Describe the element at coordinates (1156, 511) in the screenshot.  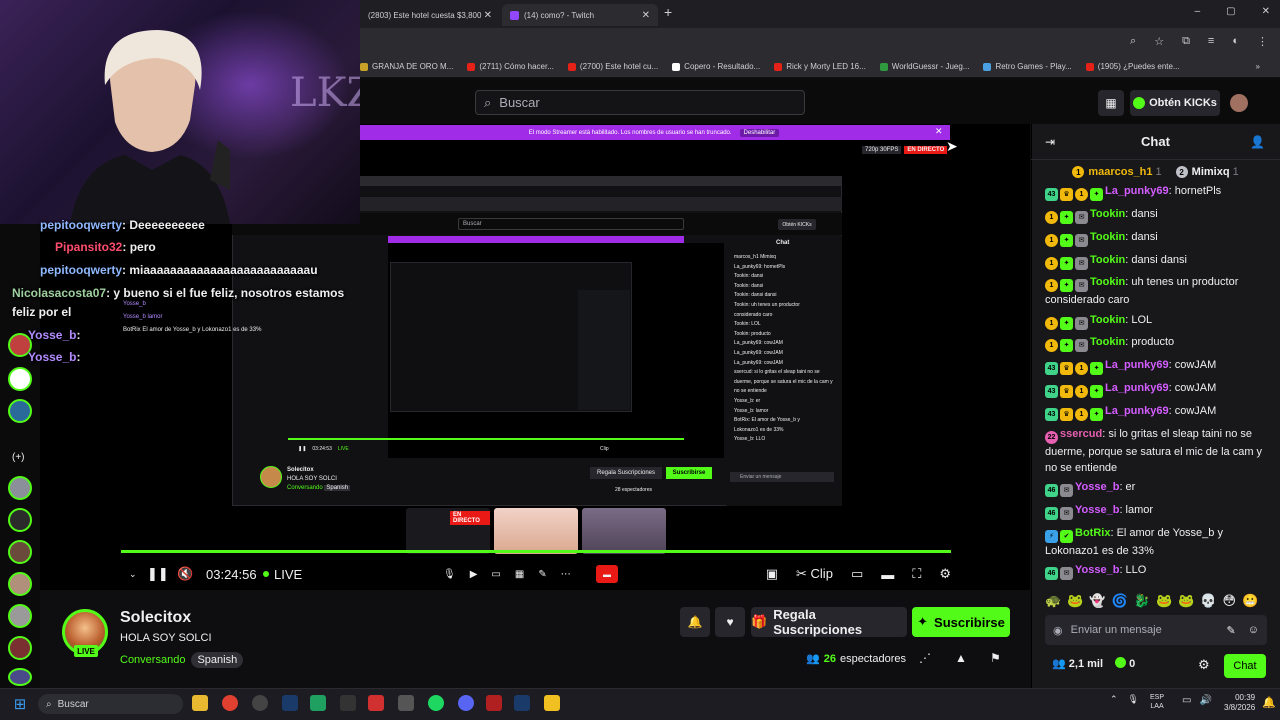
I see `chat-message: 46 ✉ Yosse_b: lamor` at that location.